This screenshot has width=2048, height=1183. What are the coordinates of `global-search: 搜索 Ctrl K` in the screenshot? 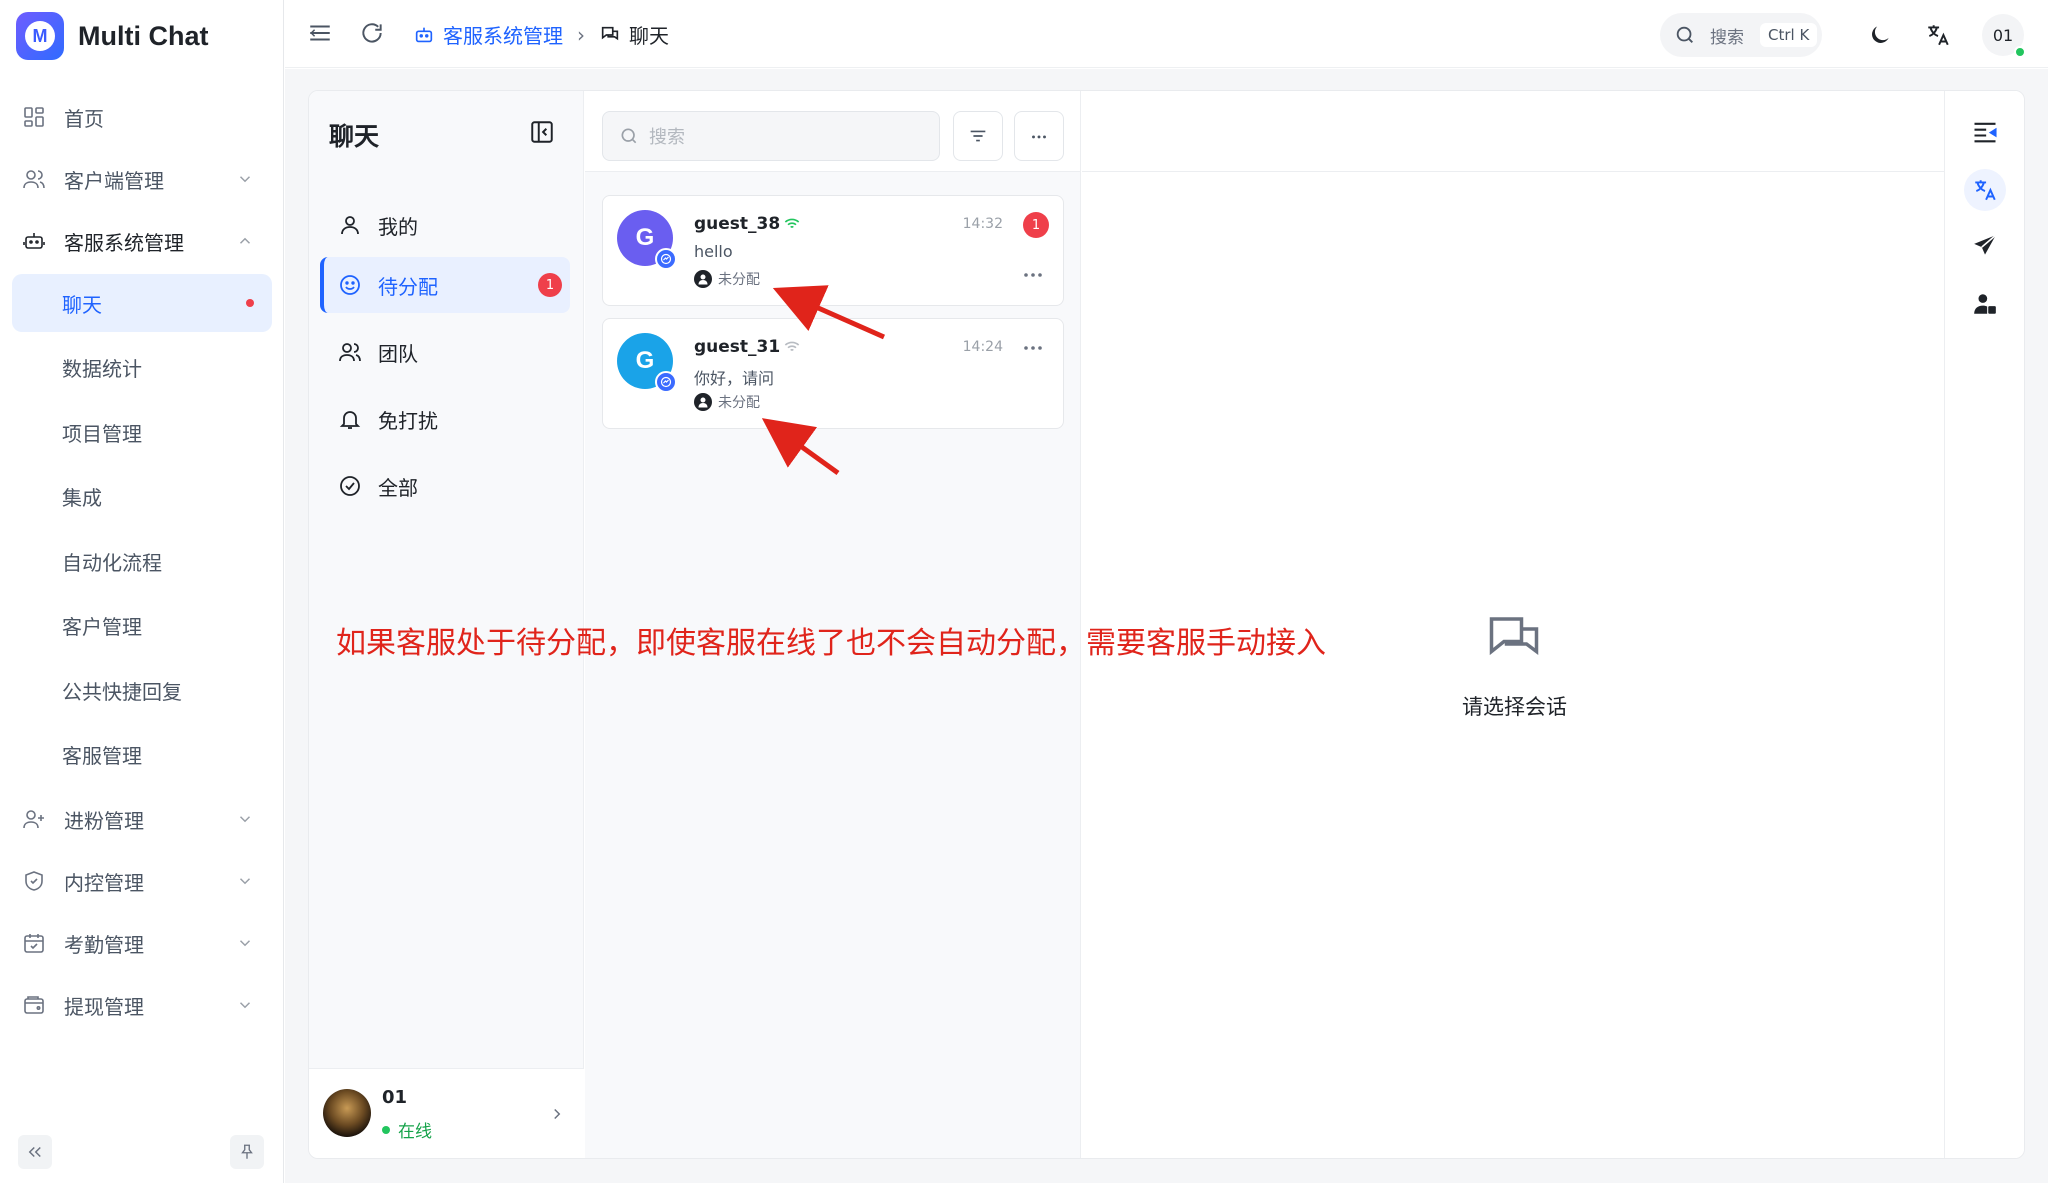 It's located at (1741, 35).